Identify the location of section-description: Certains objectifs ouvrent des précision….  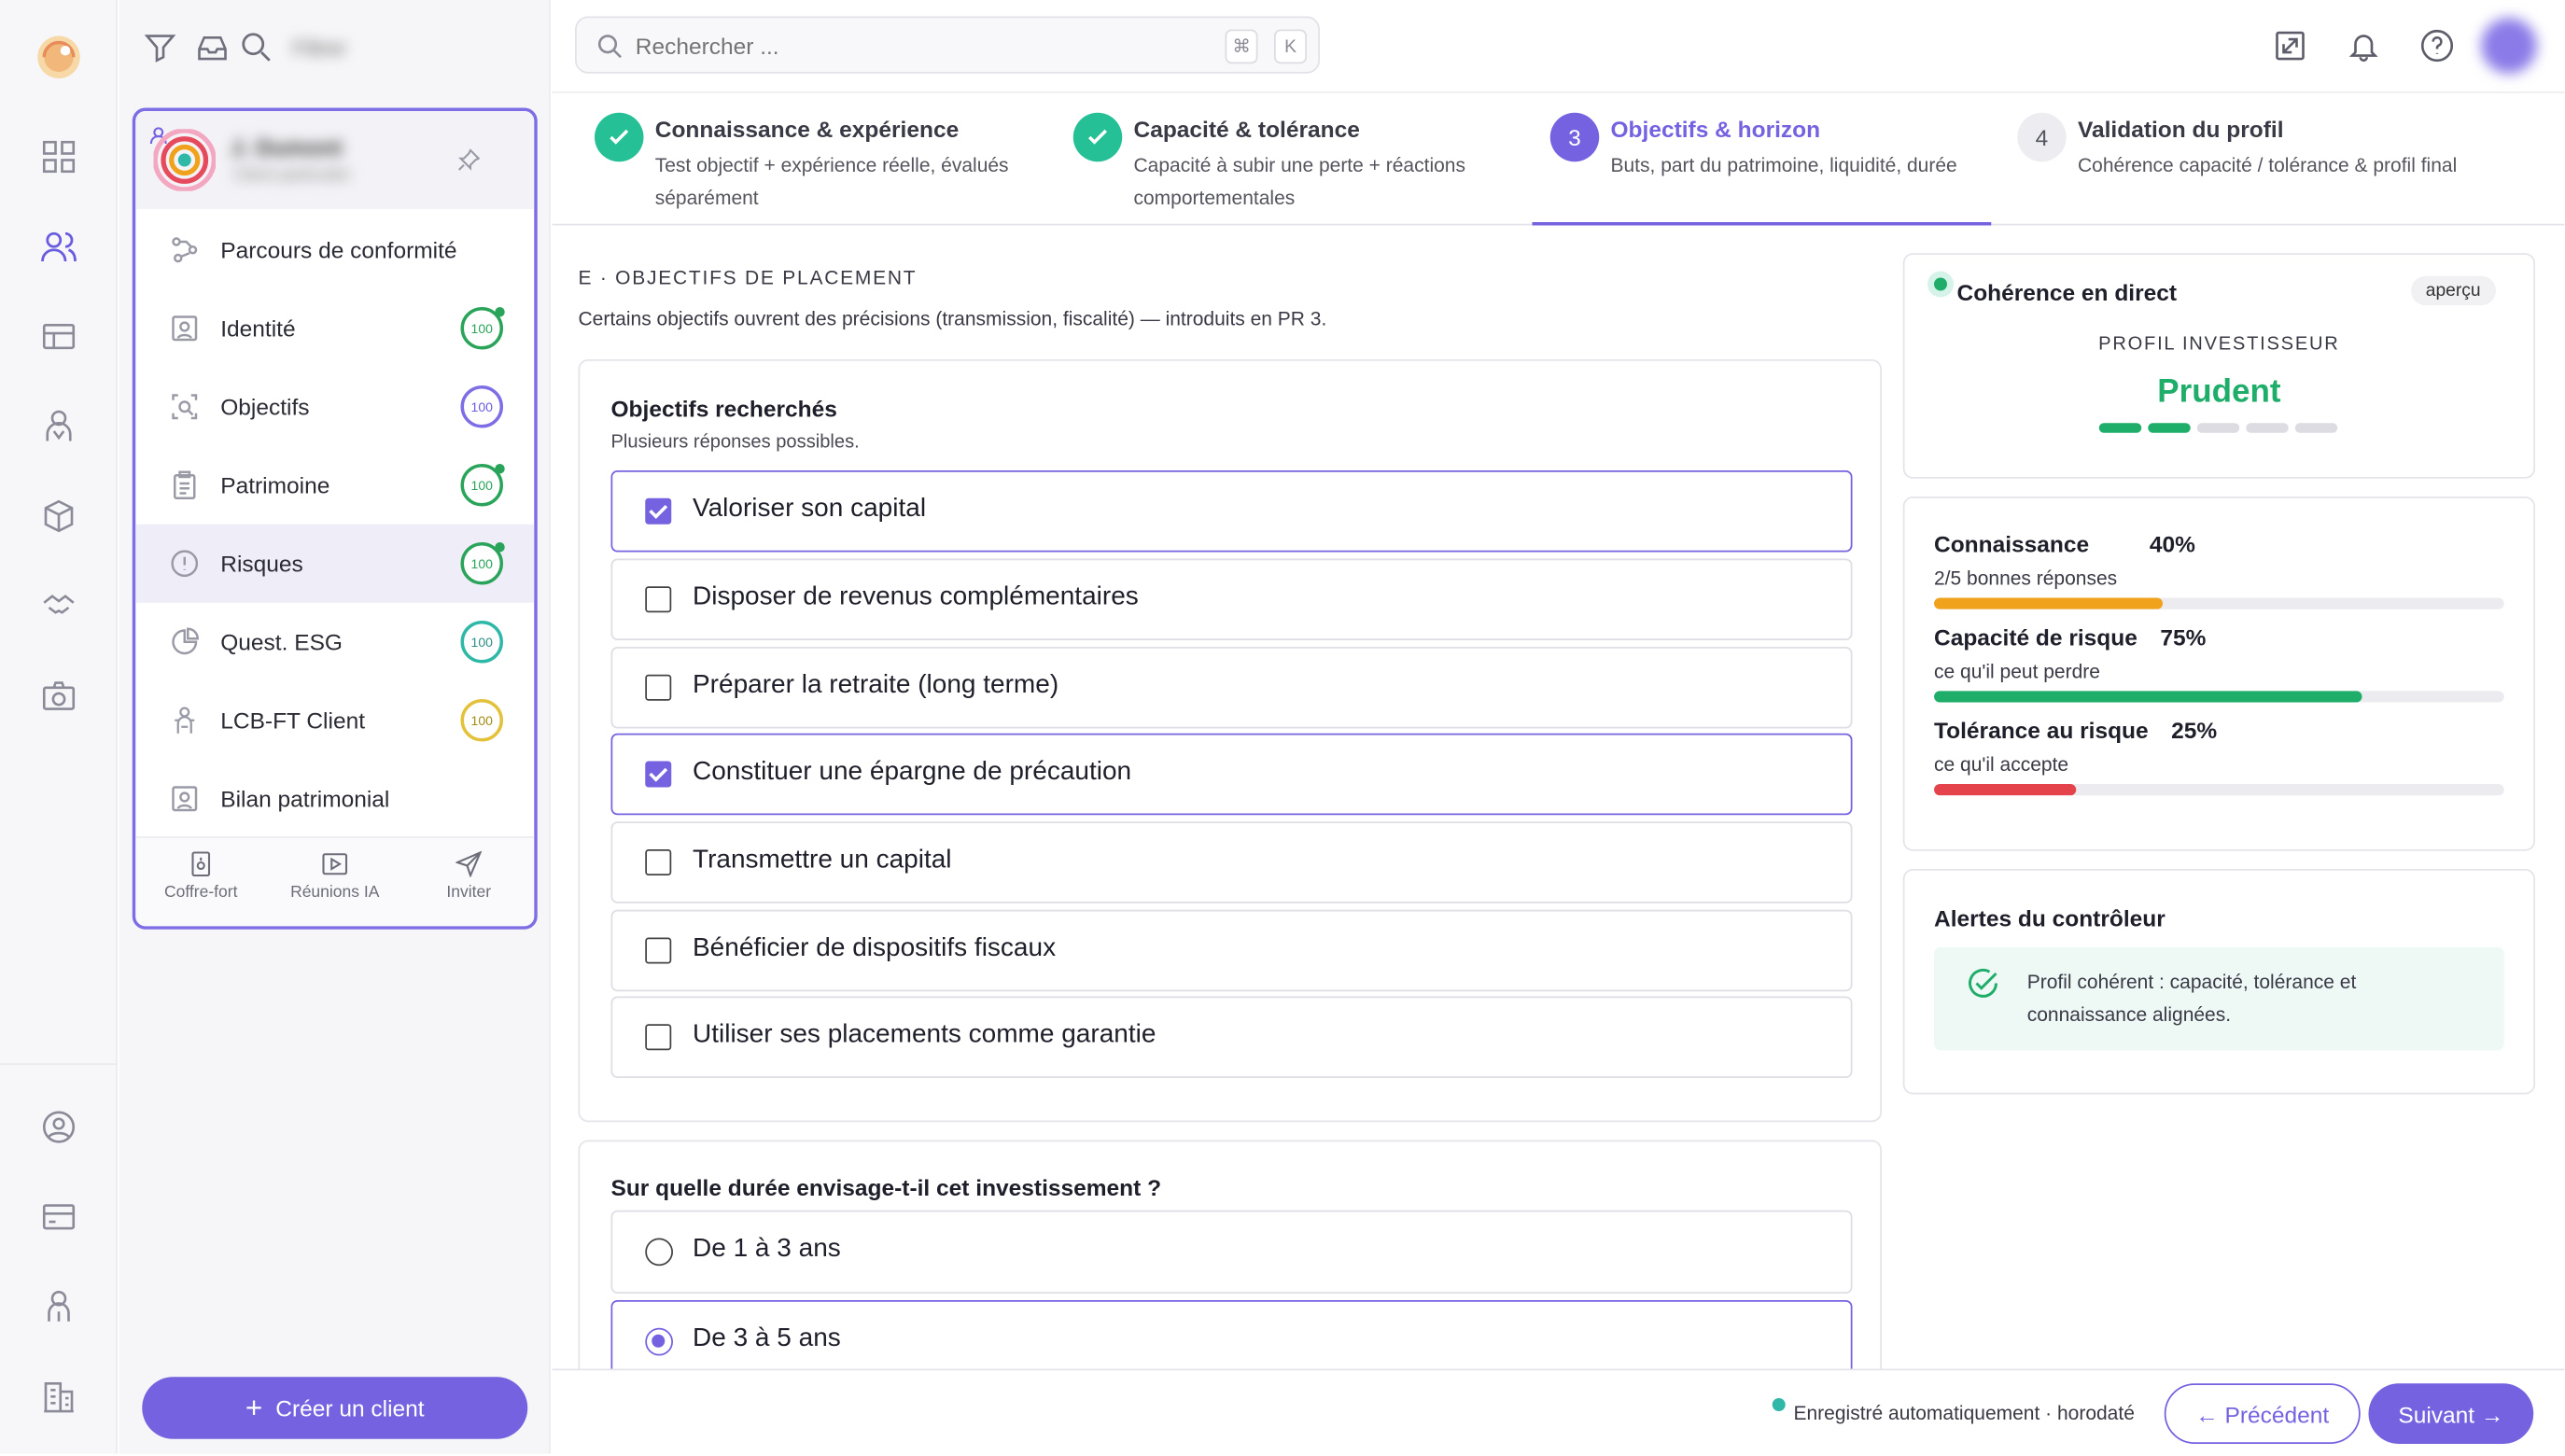
(952, 318).